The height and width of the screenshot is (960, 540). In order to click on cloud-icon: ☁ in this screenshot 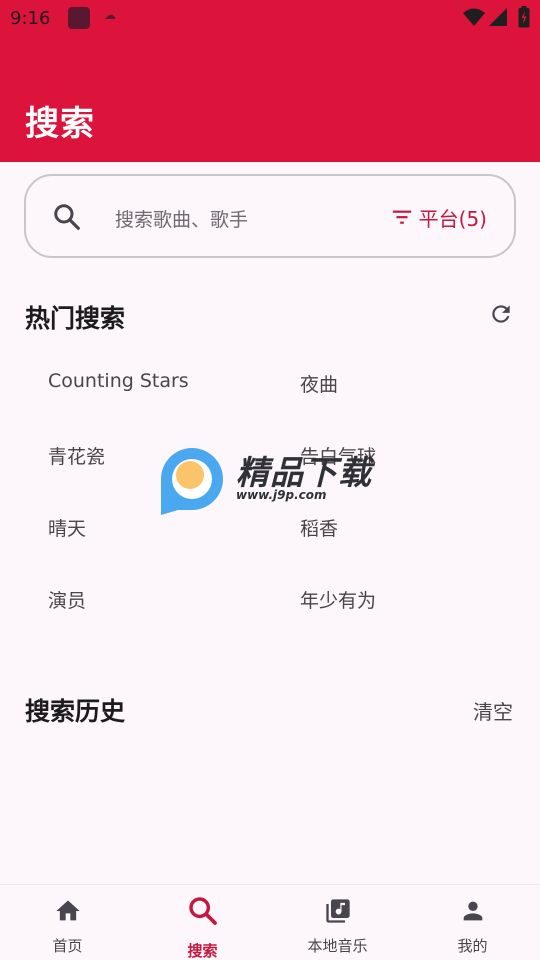, I will do `click(110, 15)`.